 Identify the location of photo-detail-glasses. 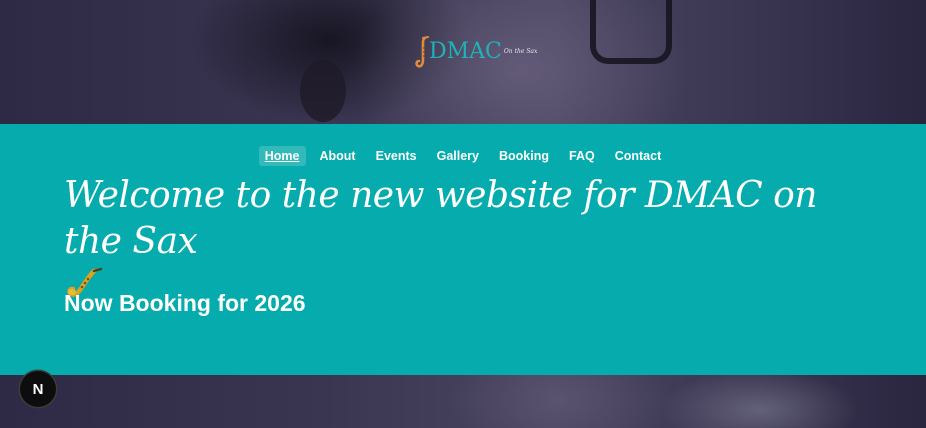
(631, 32).